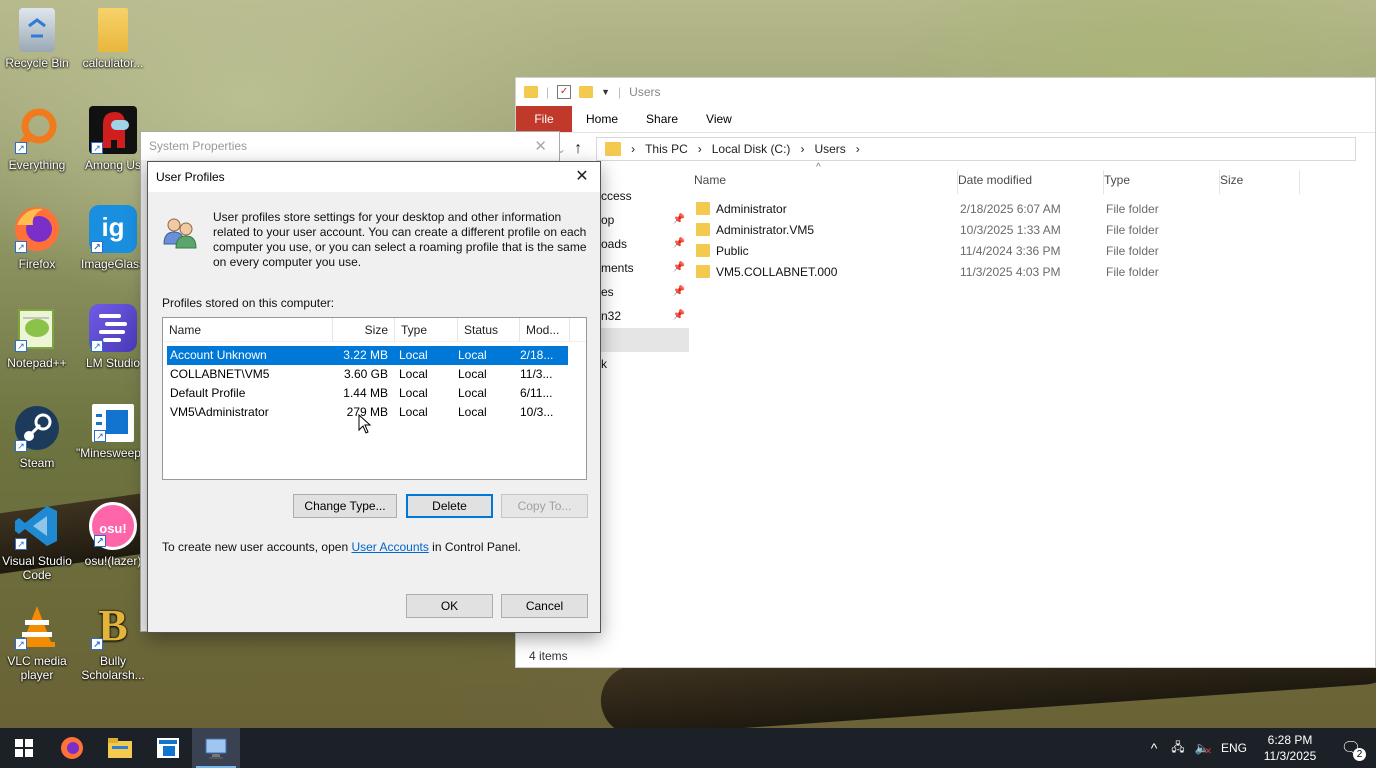 The width and height of the screenshot is (1376, 768). What do you see at coordinates (37, 542) in the screenshot?
I see `desktop-icon-vscode: ↗ Visual Studio Code` at bounding box center [37, 542].